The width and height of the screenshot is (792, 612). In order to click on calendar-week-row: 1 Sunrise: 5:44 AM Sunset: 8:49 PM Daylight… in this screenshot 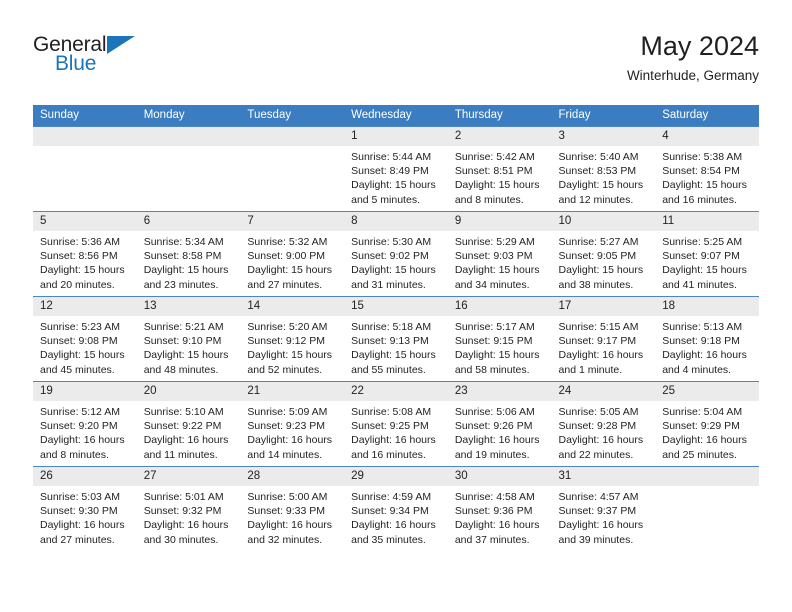, I will do `click(396, 169)`.